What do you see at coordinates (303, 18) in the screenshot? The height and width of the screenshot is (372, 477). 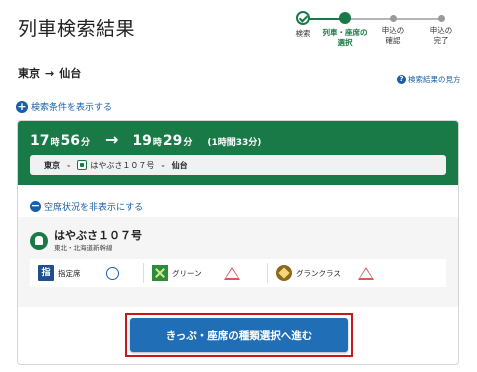 I see `check-icon` at bounding box center [303, 18].